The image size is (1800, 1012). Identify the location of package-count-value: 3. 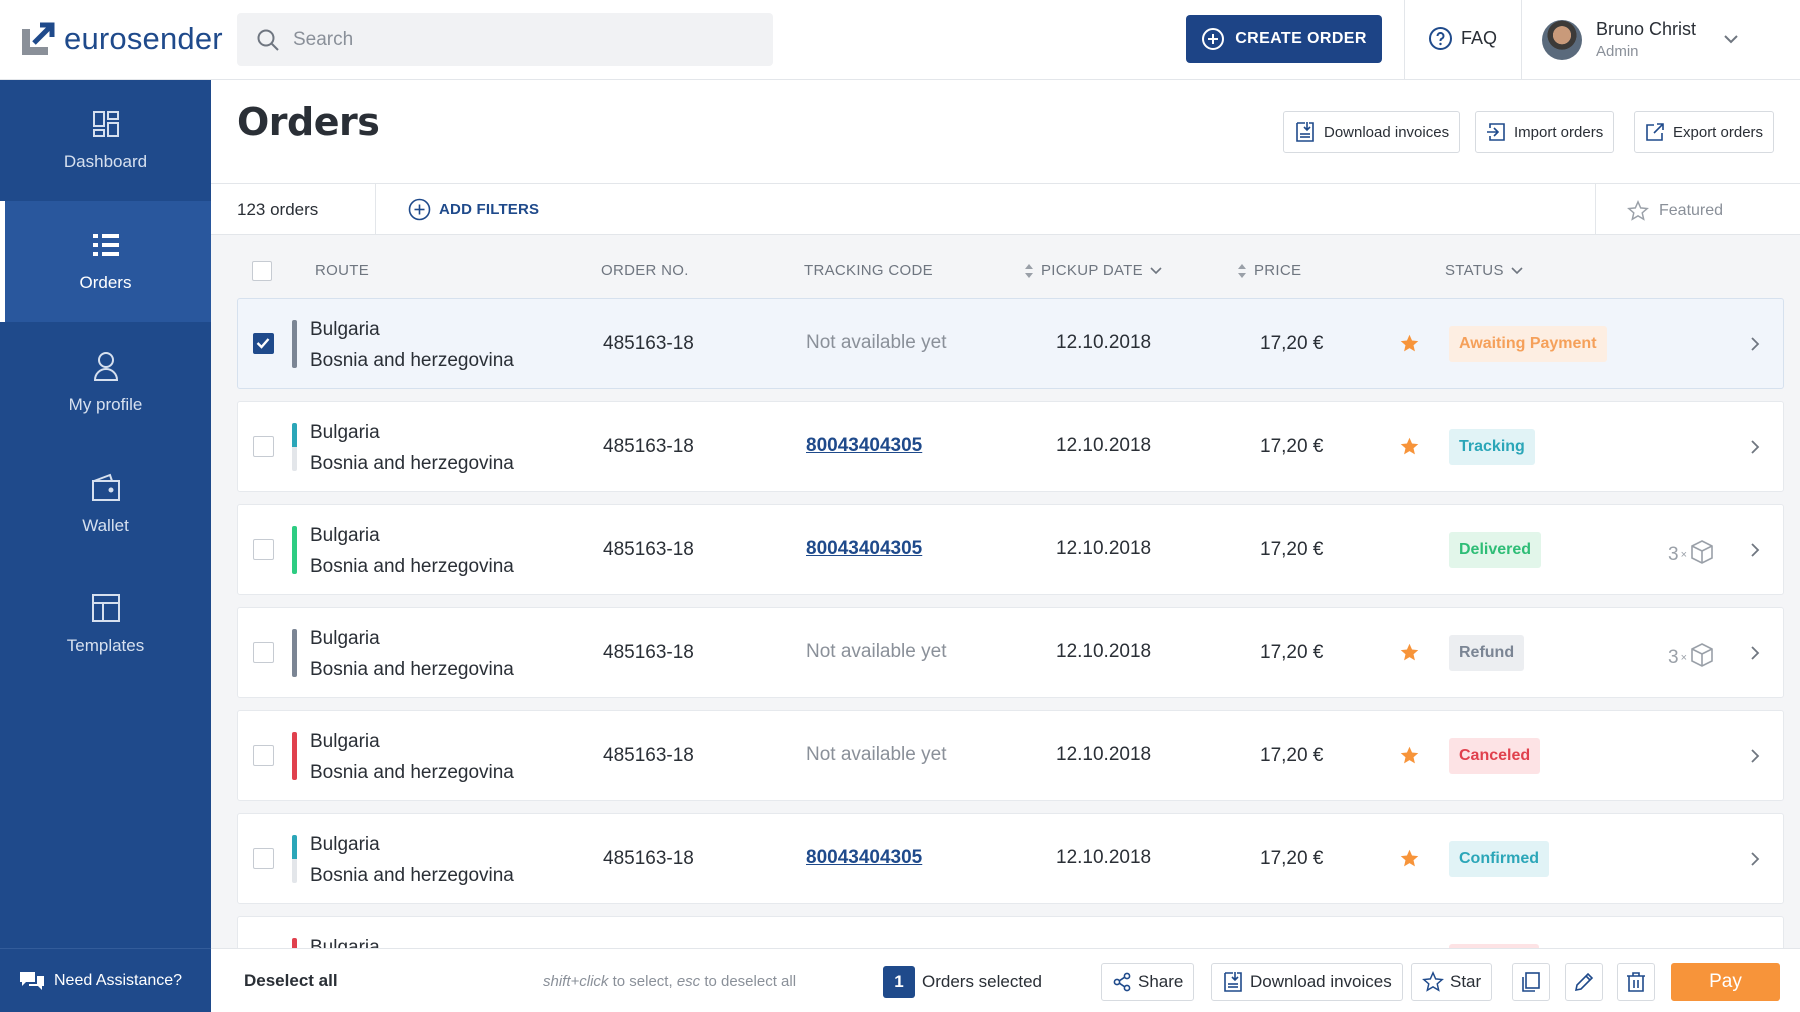
(1673, 657).